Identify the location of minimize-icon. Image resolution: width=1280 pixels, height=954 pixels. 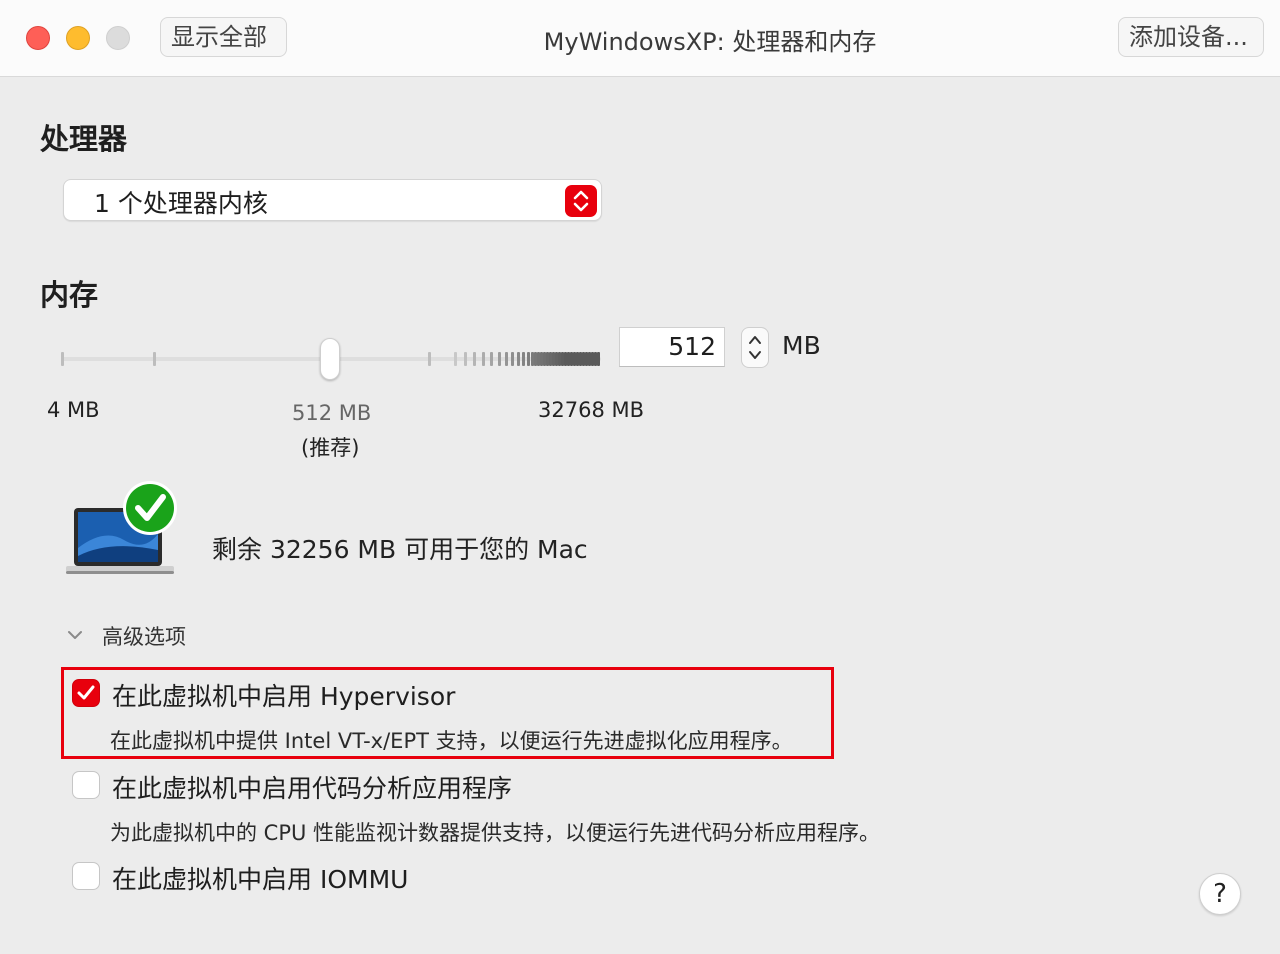
(78, 38).